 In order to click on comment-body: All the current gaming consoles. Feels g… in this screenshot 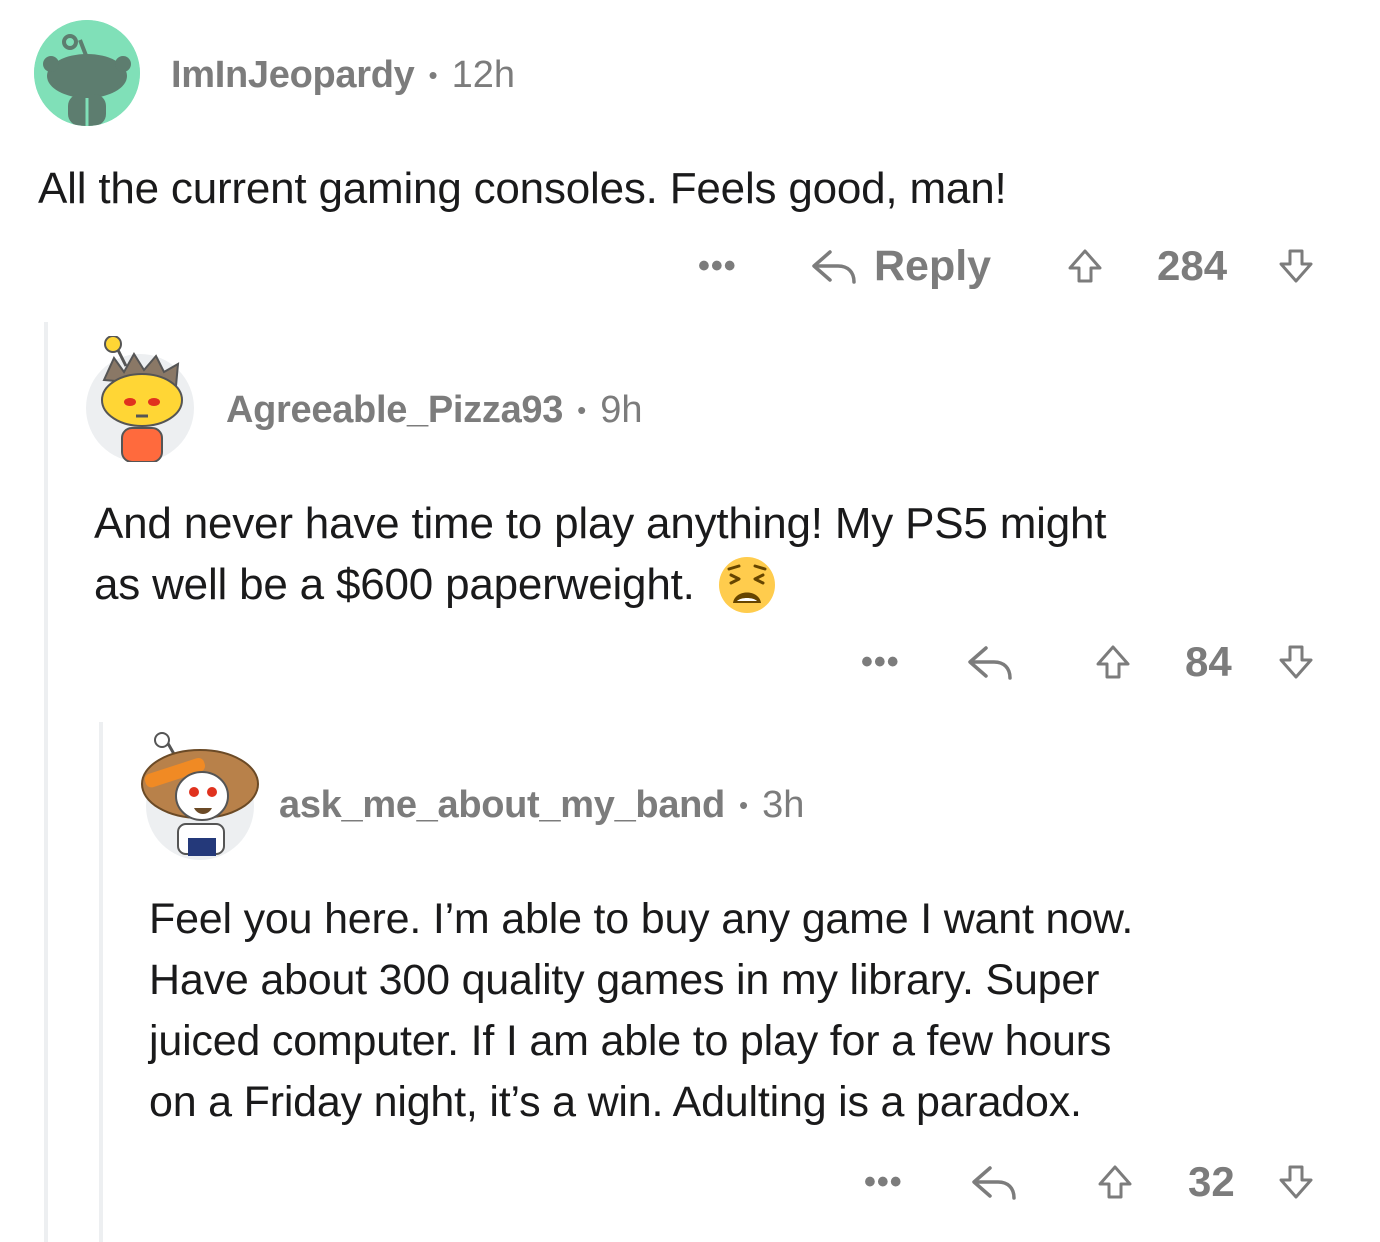, I will do `click(522, 188)`.